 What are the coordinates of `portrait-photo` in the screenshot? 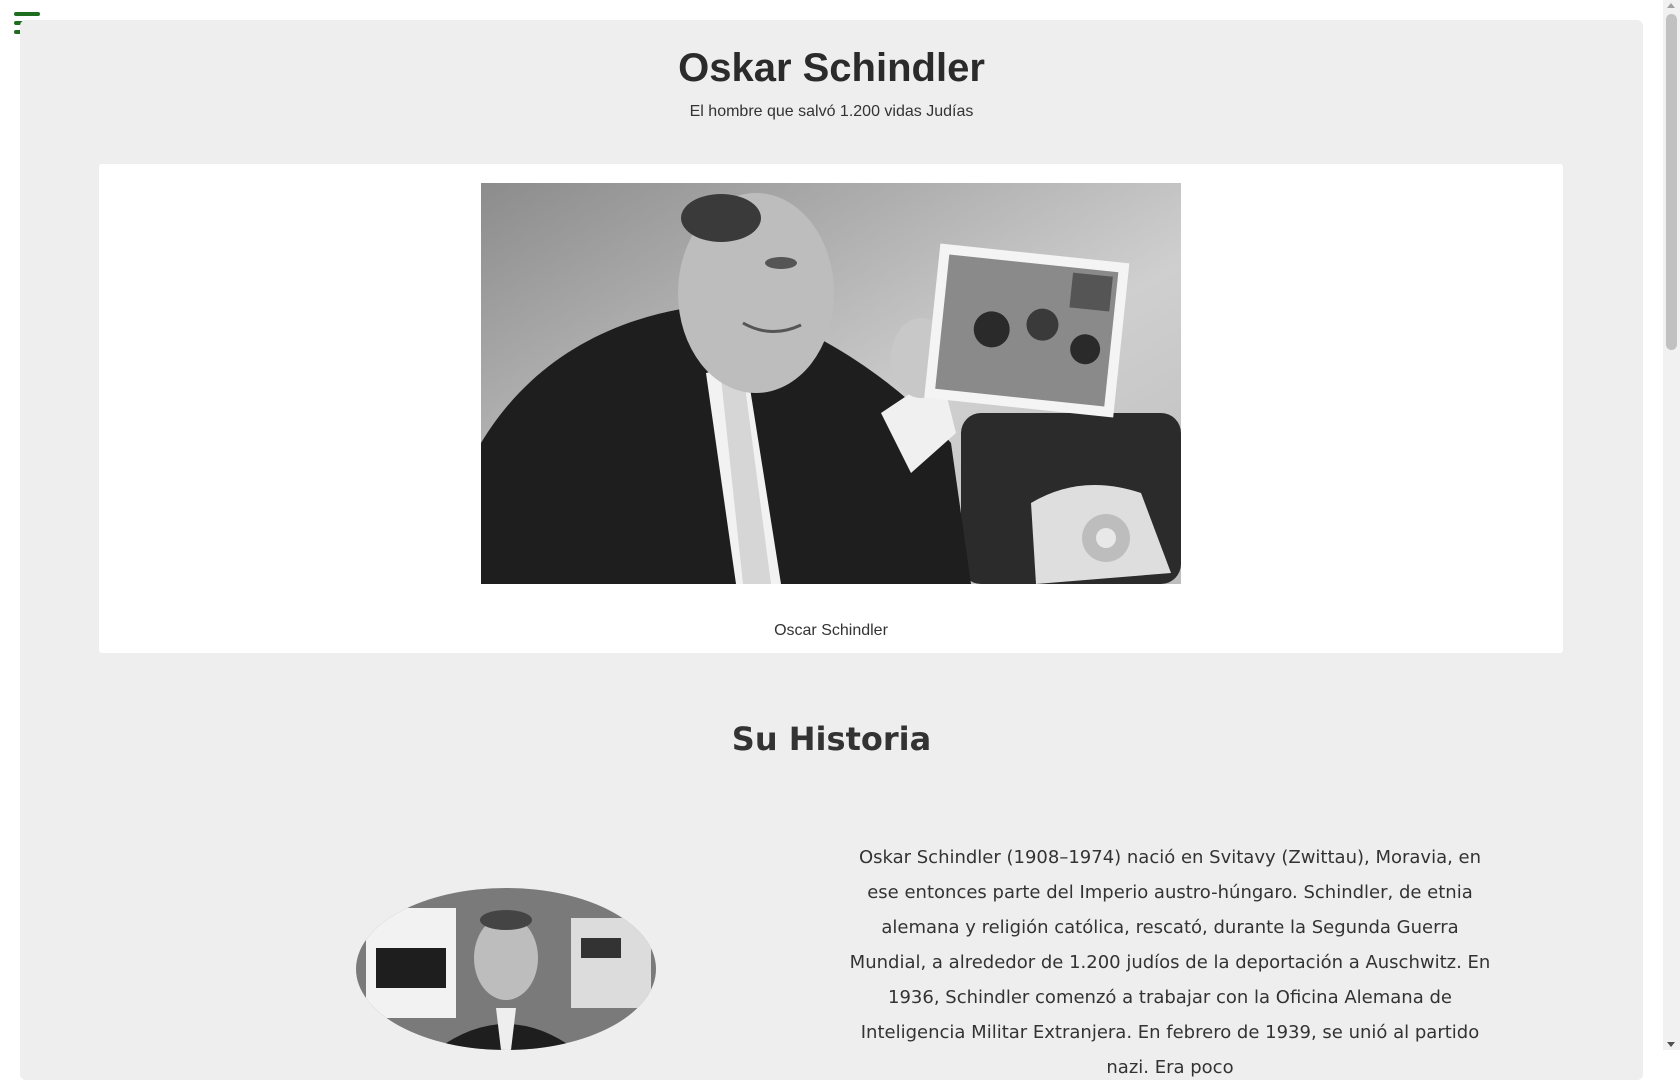 It's located at (506, 969).